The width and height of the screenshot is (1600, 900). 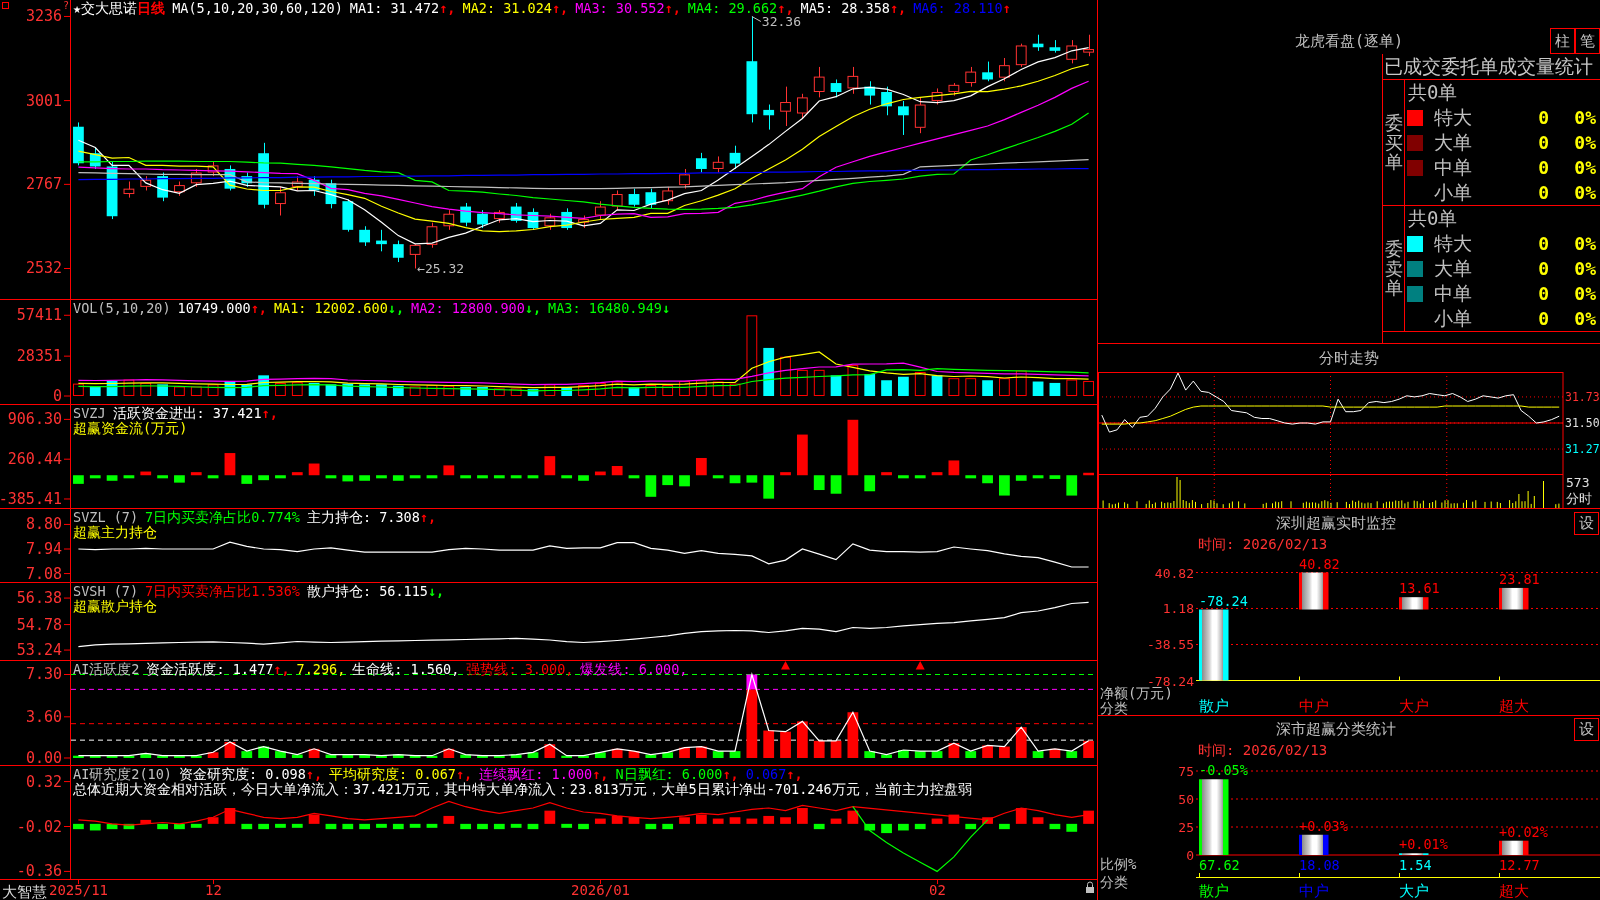 What do you see at coordinates (1393, 268) in the screenshot?
I see `side-label: 委卖单` at bounding box center [1393, 268].